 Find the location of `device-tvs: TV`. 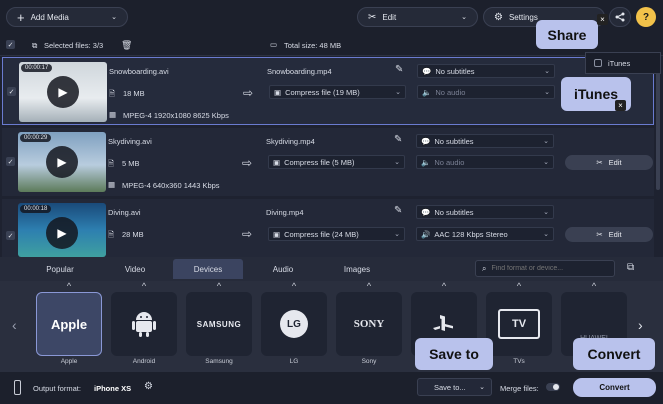

device-tvs: TV is located at coordinates (519, 324).